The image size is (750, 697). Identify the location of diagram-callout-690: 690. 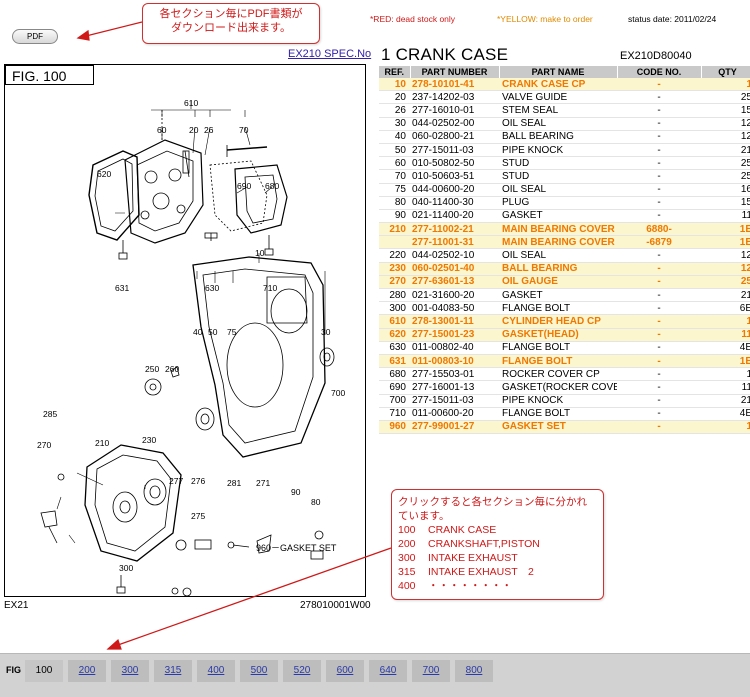
(244, 186).